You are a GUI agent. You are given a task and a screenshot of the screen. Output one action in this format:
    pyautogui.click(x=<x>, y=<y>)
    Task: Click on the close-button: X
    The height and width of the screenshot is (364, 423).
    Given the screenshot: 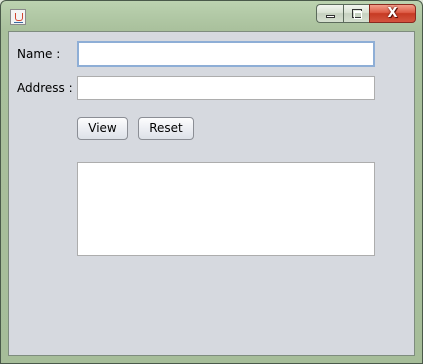 What is the action you would take?
    pyautogui.click(x=392, y=13)
    